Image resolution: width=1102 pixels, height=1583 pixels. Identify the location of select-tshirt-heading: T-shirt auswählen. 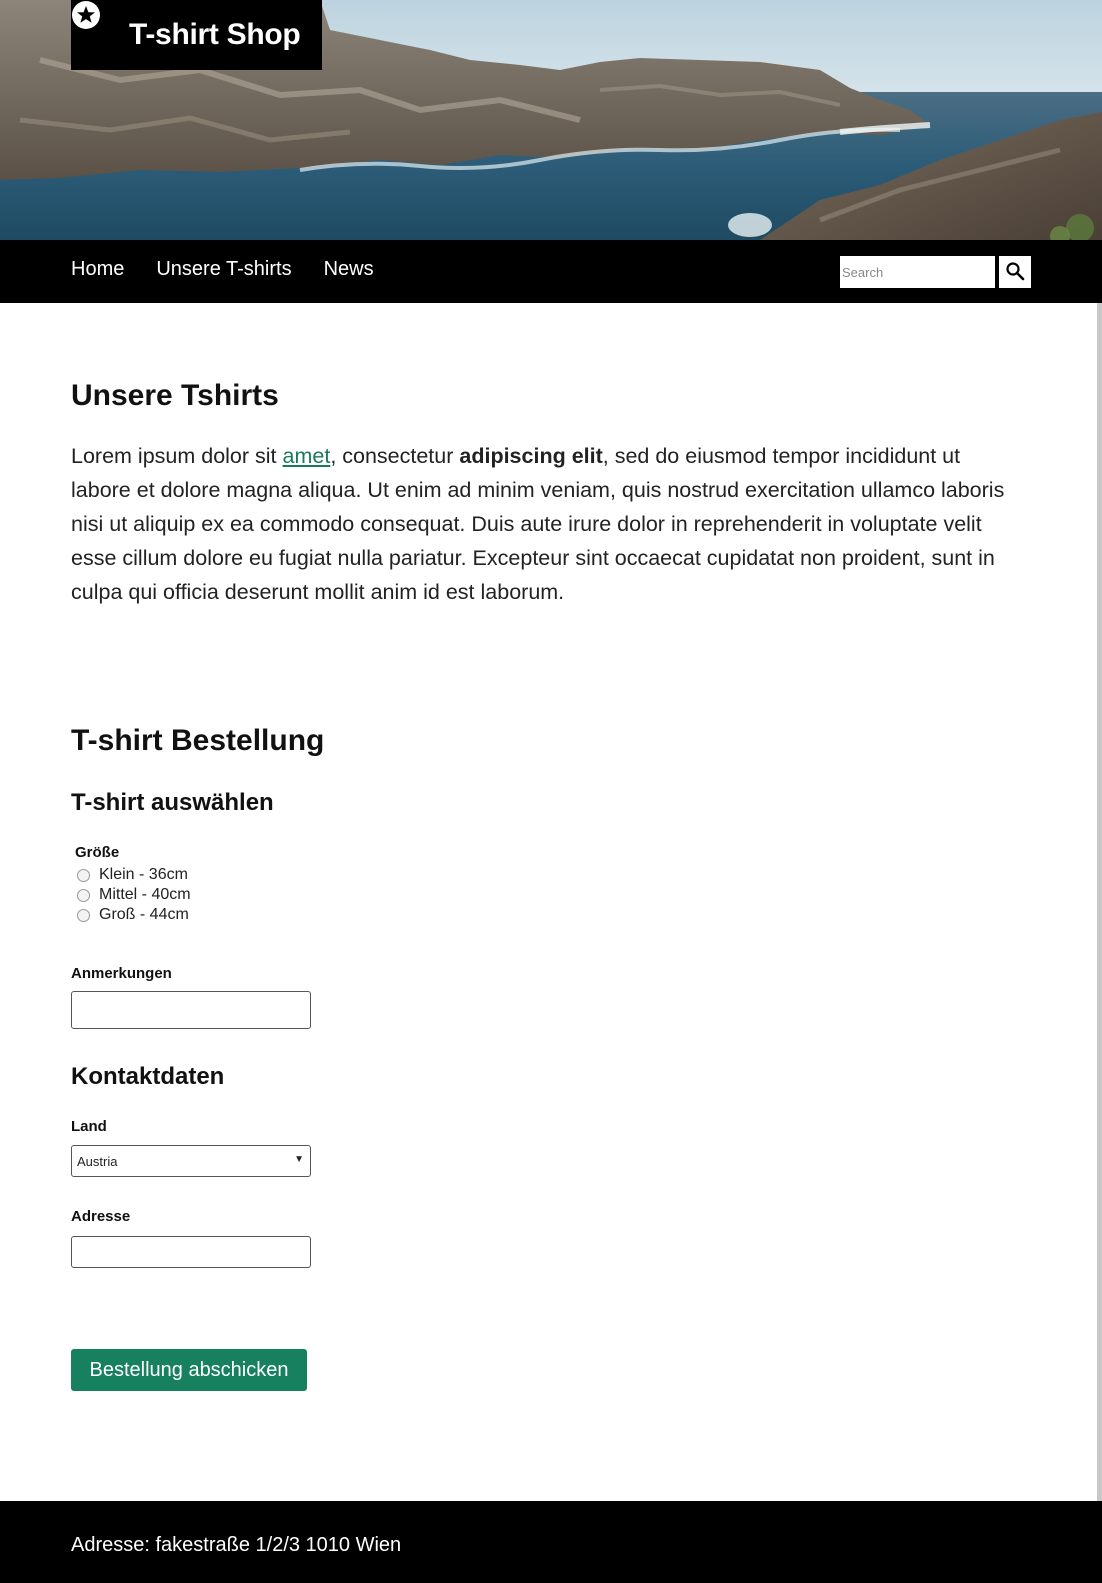
(172, 802).